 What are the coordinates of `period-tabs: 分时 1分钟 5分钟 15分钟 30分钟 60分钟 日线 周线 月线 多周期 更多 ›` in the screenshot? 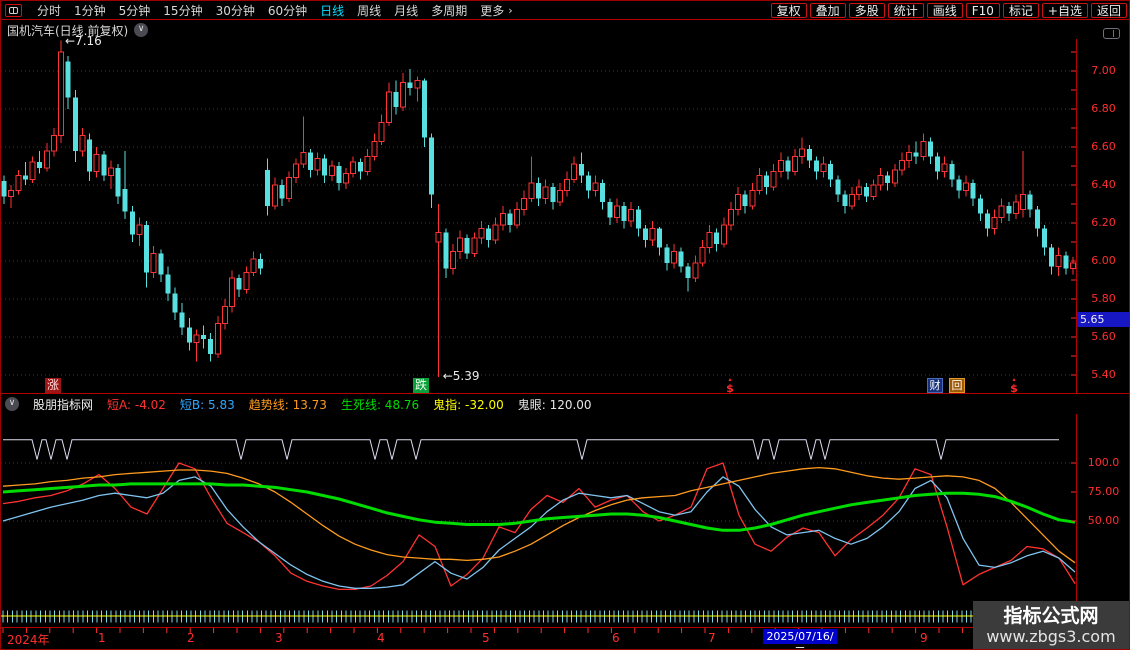 It's located at (257, 10).